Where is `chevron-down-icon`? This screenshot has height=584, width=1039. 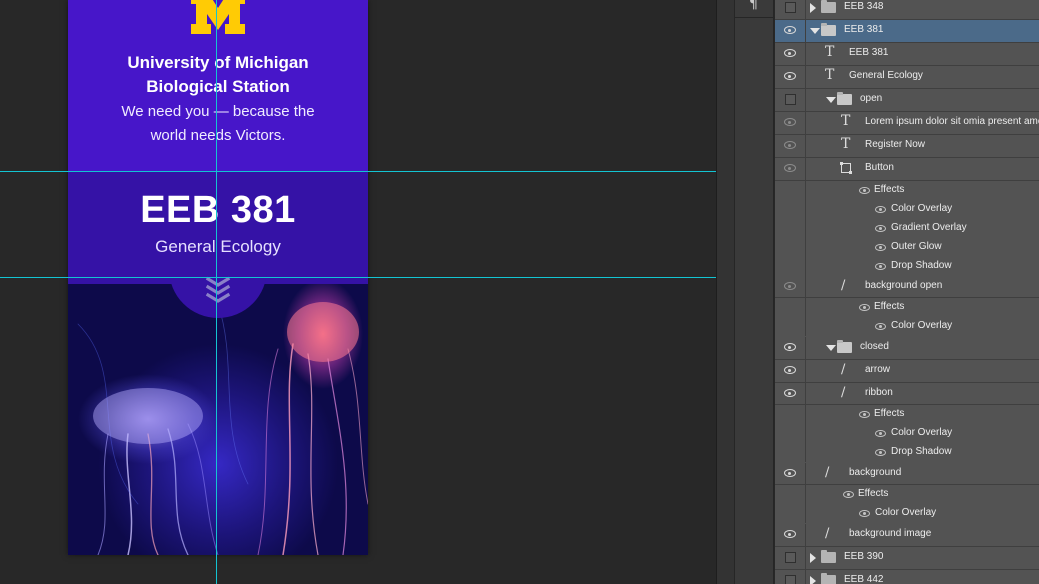
chevron-down-icon is located at coordinates (218, 290).